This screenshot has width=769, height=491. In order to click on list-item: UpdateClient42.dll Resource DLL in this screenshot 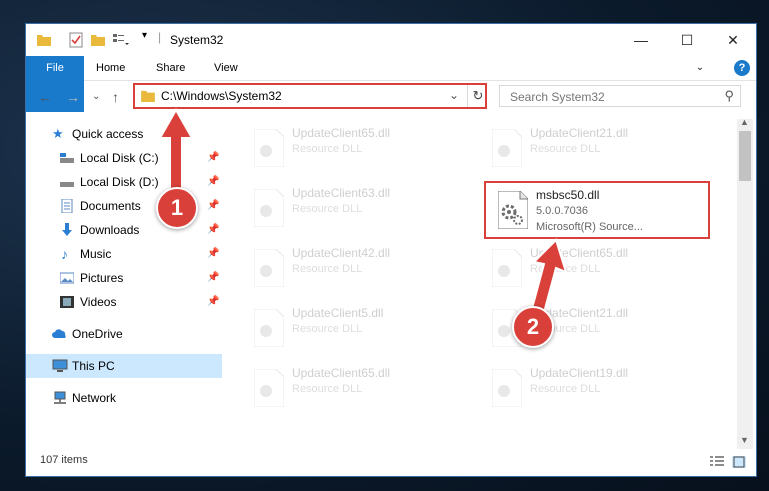, I will do `click(357, 269)`.